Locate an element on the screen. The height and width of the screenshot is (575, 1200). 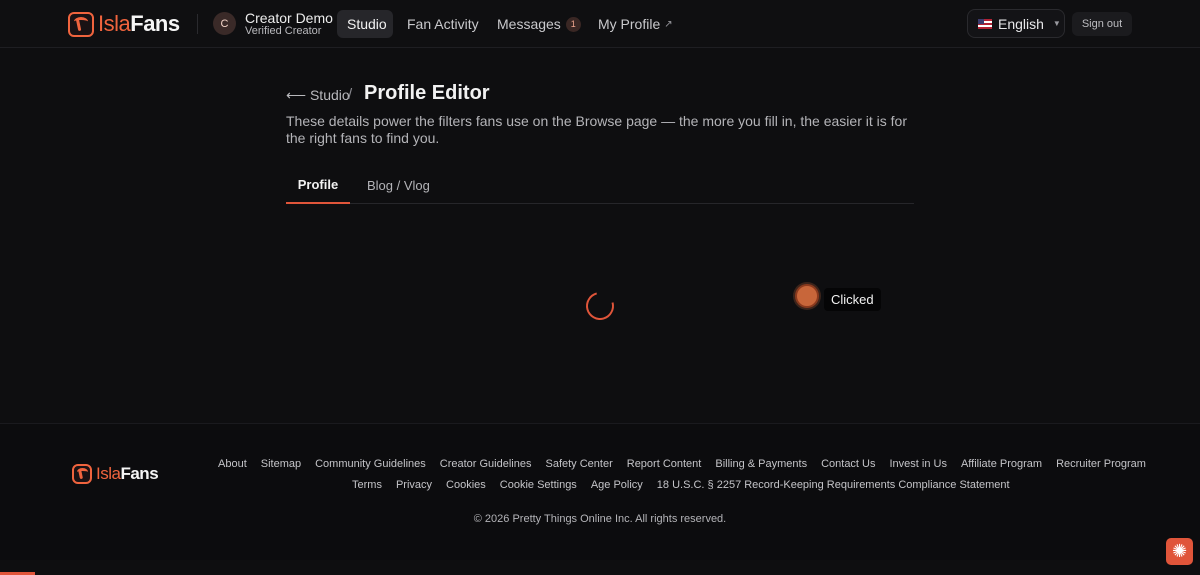
click-indicator-label: Clicked is located at coordinates (852, 299).